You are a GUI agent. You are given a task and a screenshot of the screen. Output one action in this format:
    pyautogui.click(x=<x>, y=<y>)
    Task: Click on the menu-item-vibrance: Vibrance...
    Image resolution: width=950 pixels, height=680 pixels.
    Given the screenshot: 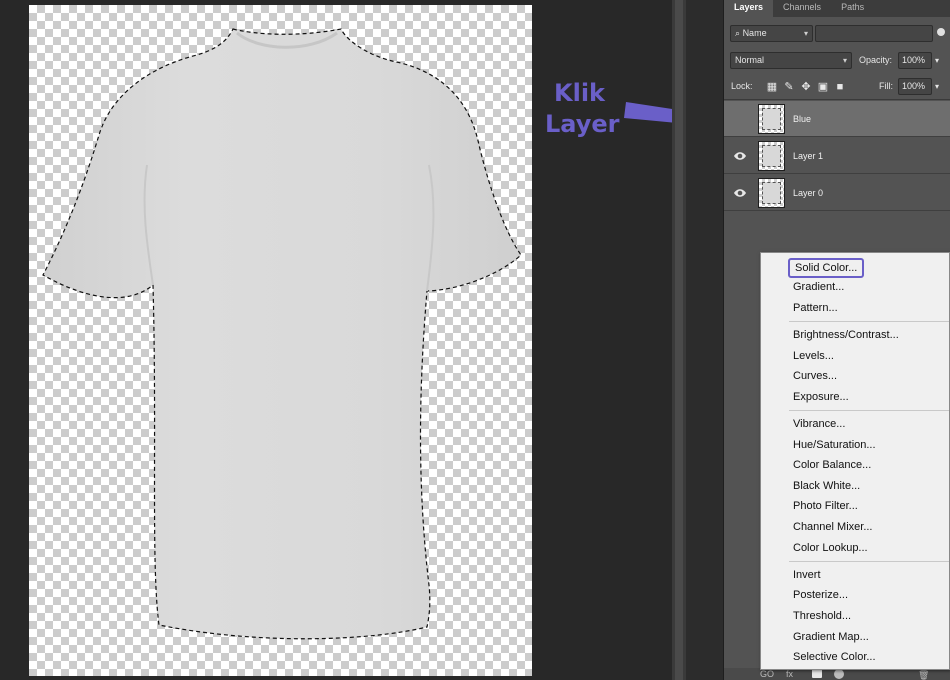 What is the action you would take?
    pyautogui.click(x=819, y=424)
    